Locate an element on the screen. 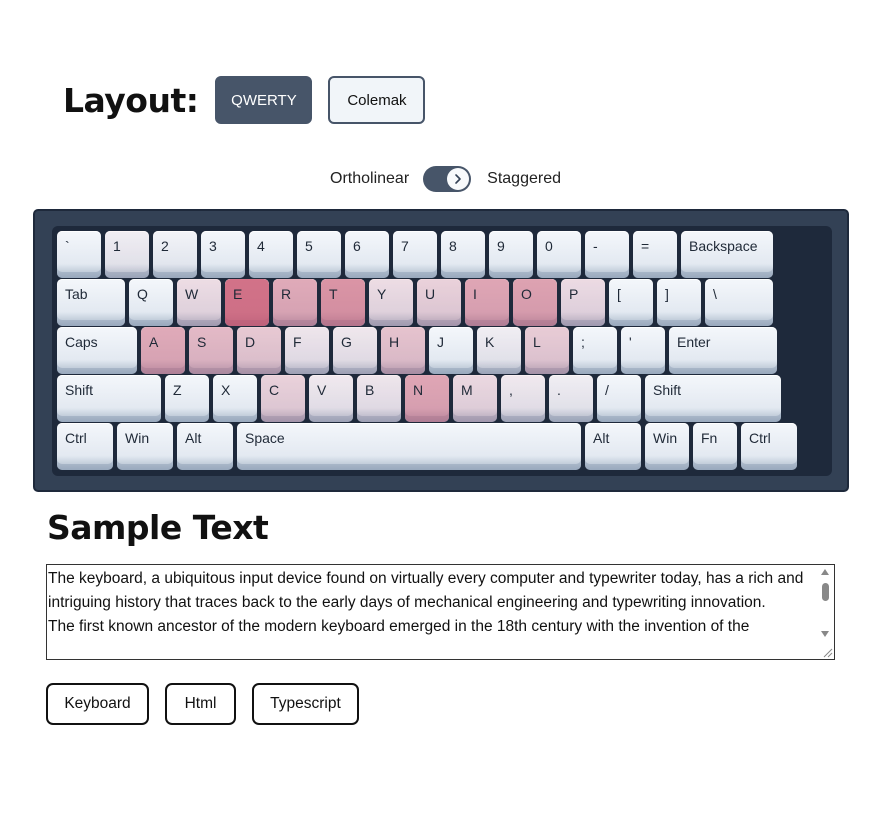 This screenshot has width=891, height=823. key-x: X is located at coordinates (235, 398).